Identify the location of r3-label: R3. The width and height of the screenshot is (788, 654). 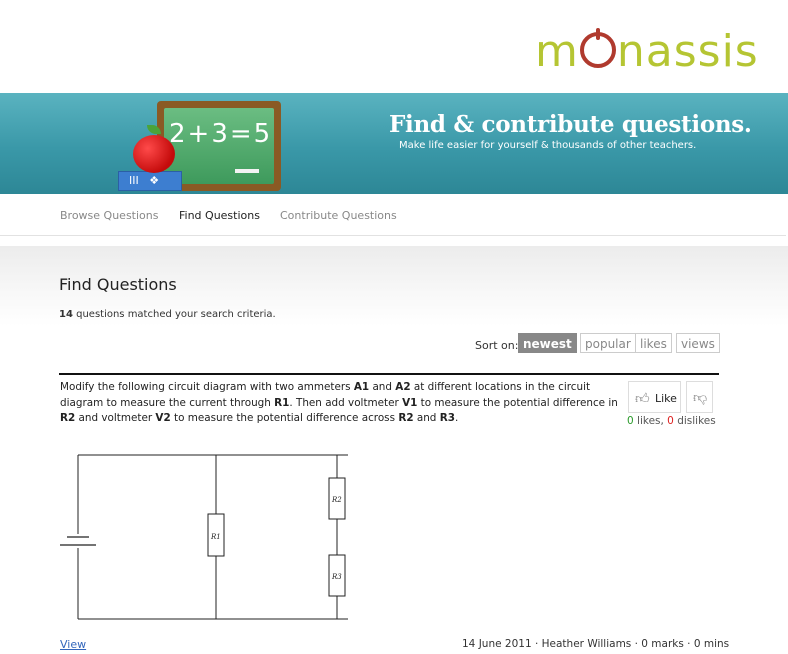
(336, 577).